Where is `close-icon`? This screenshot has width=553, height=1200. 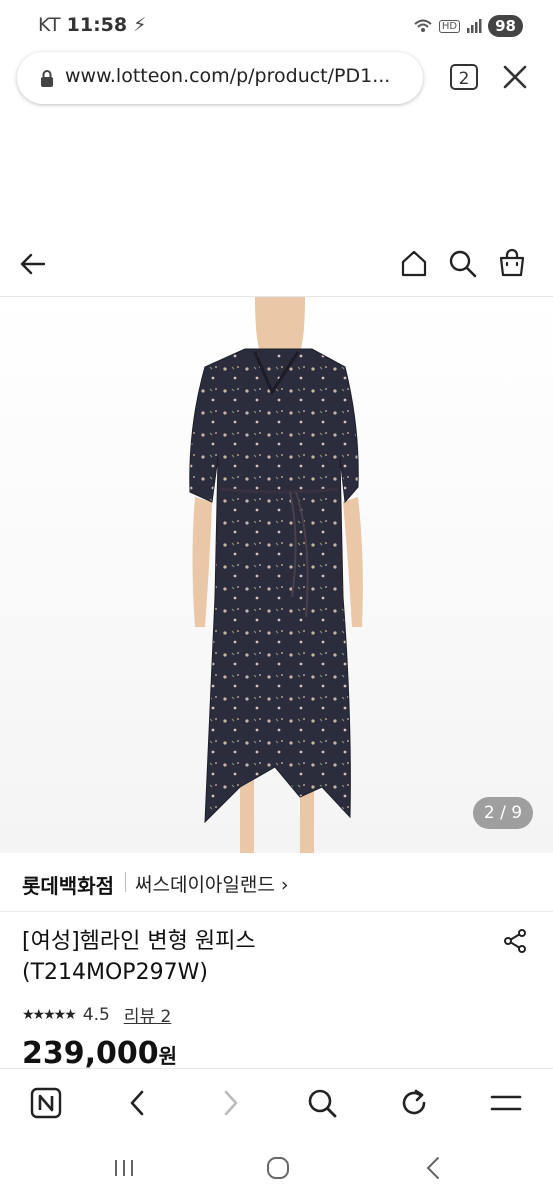
close-icon is located at coordinates (515, 77).